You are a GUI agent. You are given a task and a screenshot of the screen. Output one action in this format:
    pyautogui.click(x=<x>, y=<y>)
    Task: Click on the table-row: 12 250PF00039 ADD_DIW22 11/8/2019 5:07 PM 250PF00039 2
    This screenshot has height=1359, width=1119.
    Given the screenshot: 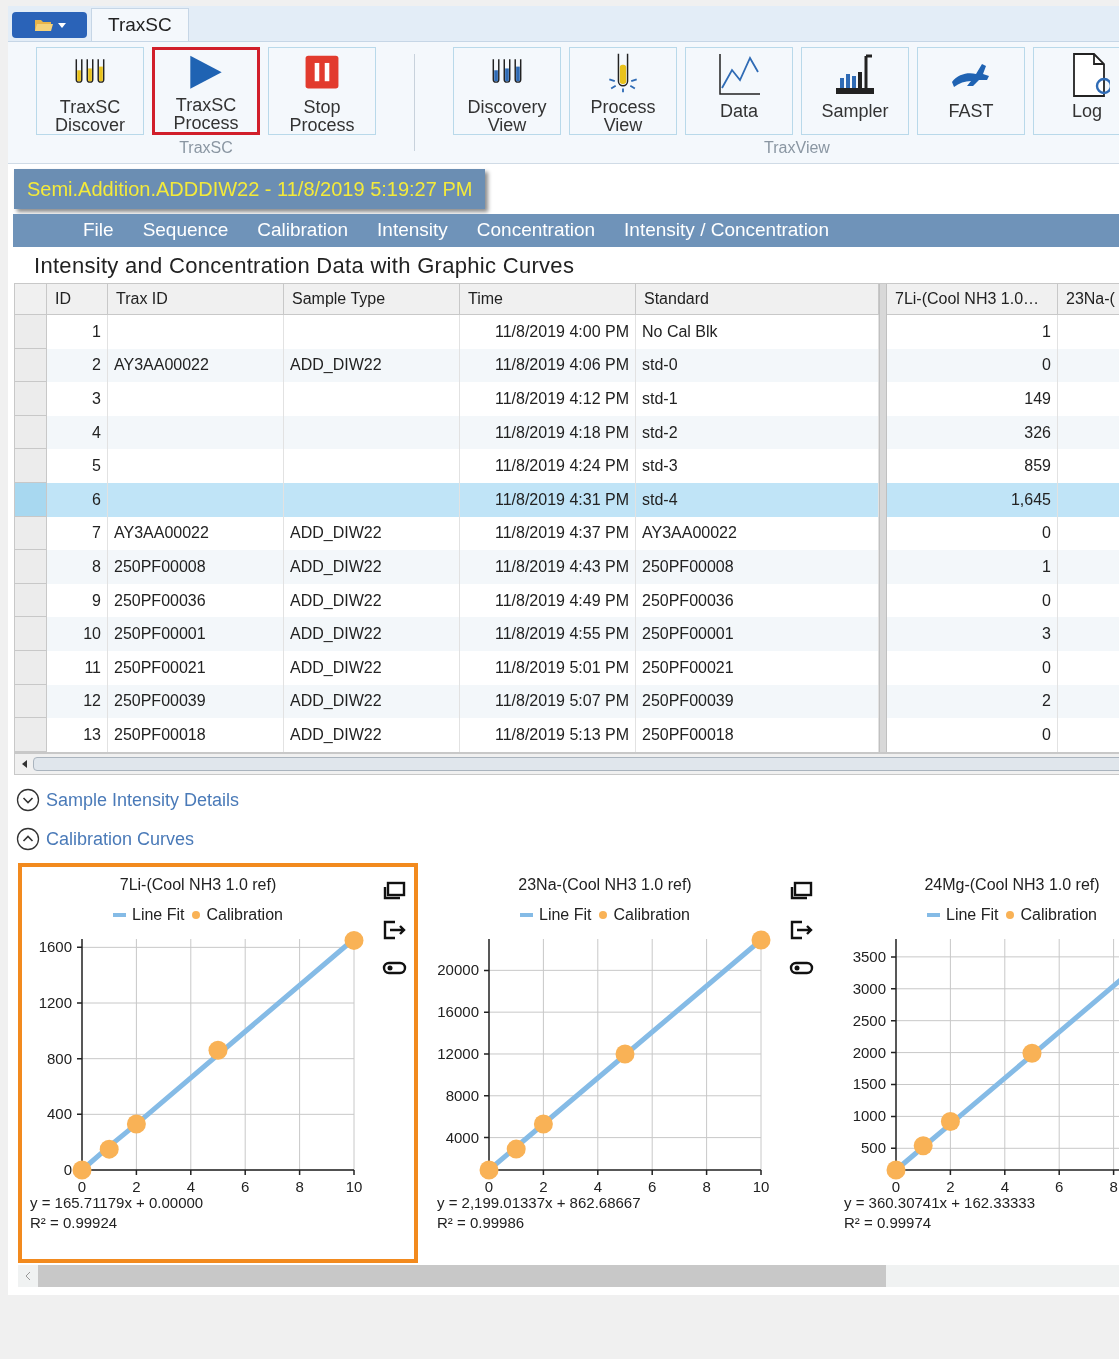 What is the action you would take?
    pyautogui.click(x=567, y=701)
    